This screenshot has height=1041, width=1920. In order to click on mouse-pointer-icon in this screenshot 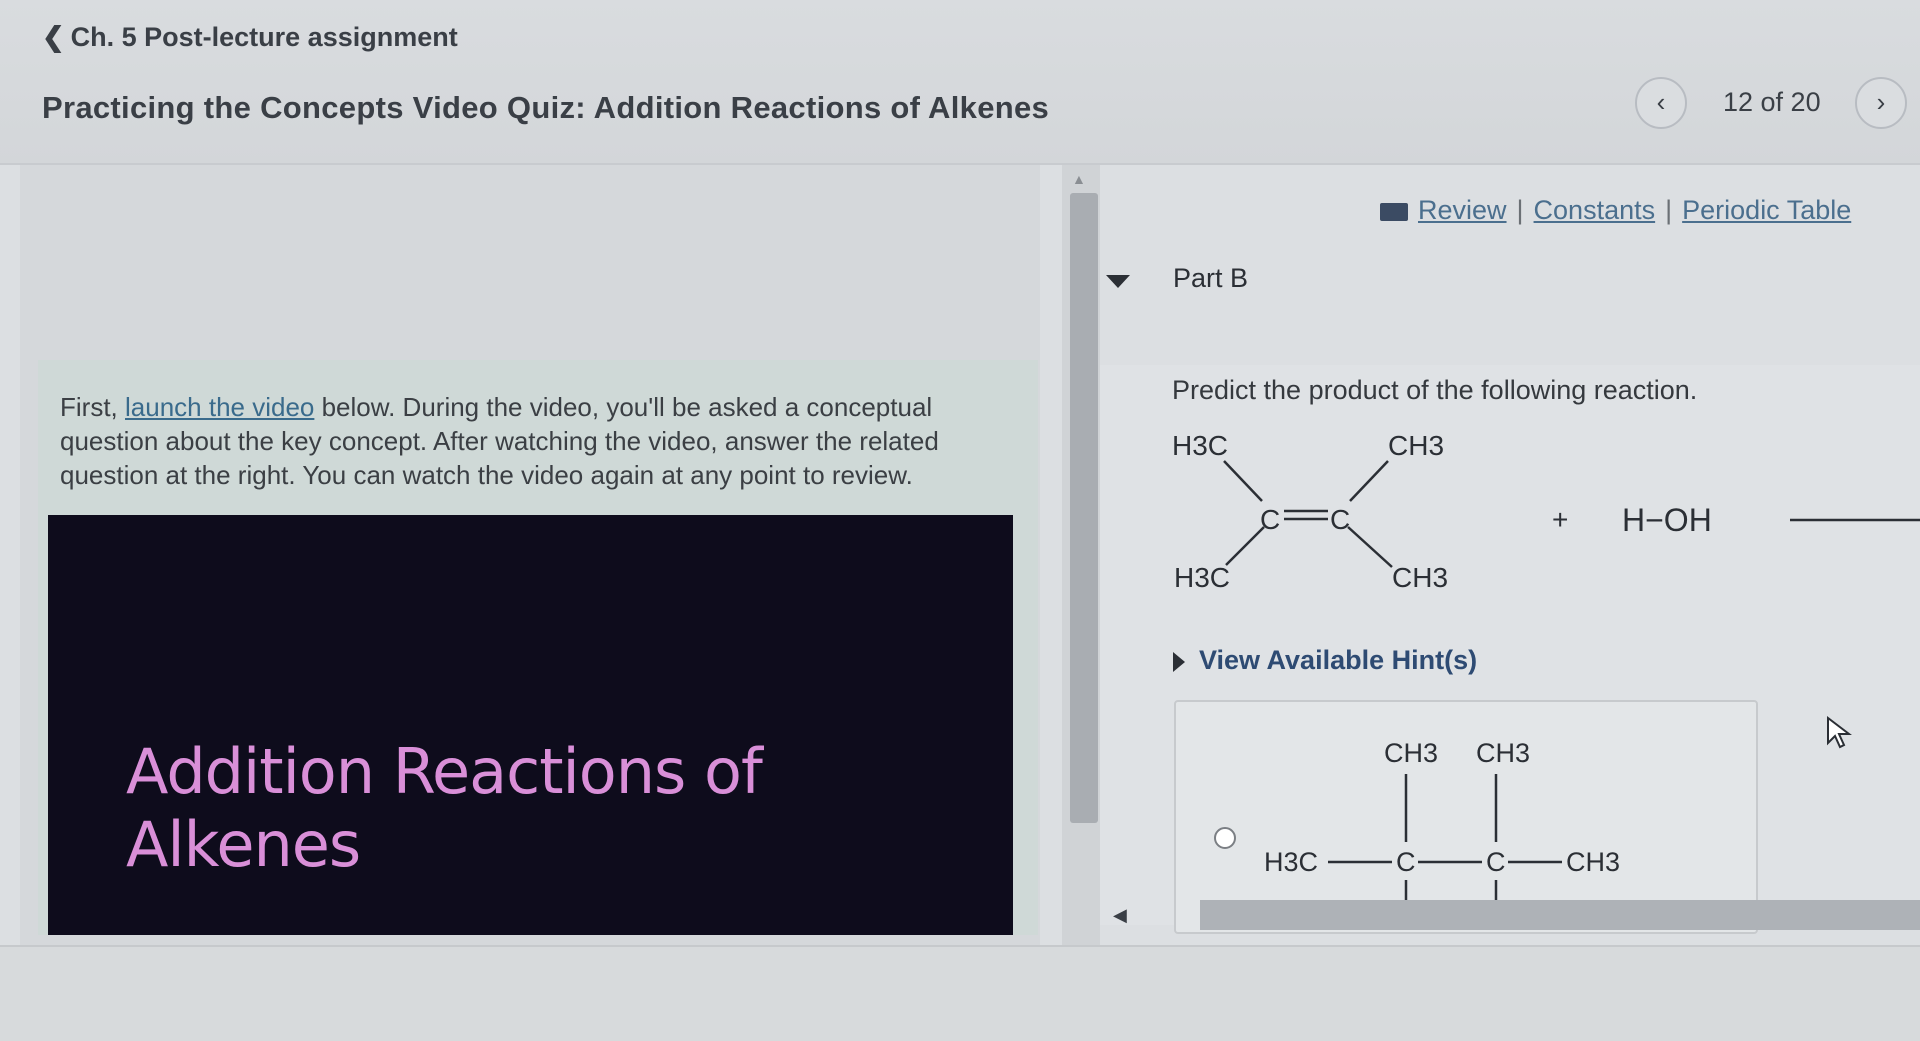, I will do `click(1839, 732)`.